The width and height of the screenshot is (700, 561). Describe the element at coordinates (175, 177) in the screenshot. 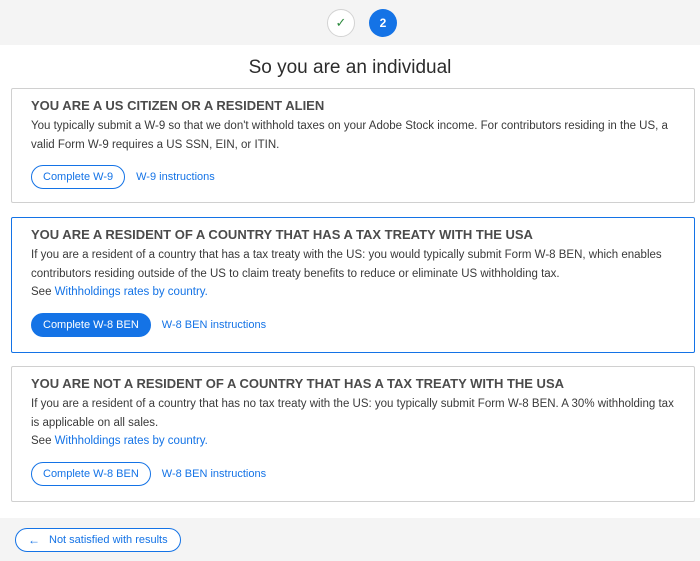

I see `w9-instructions-link: W-9 instructions` at that location.